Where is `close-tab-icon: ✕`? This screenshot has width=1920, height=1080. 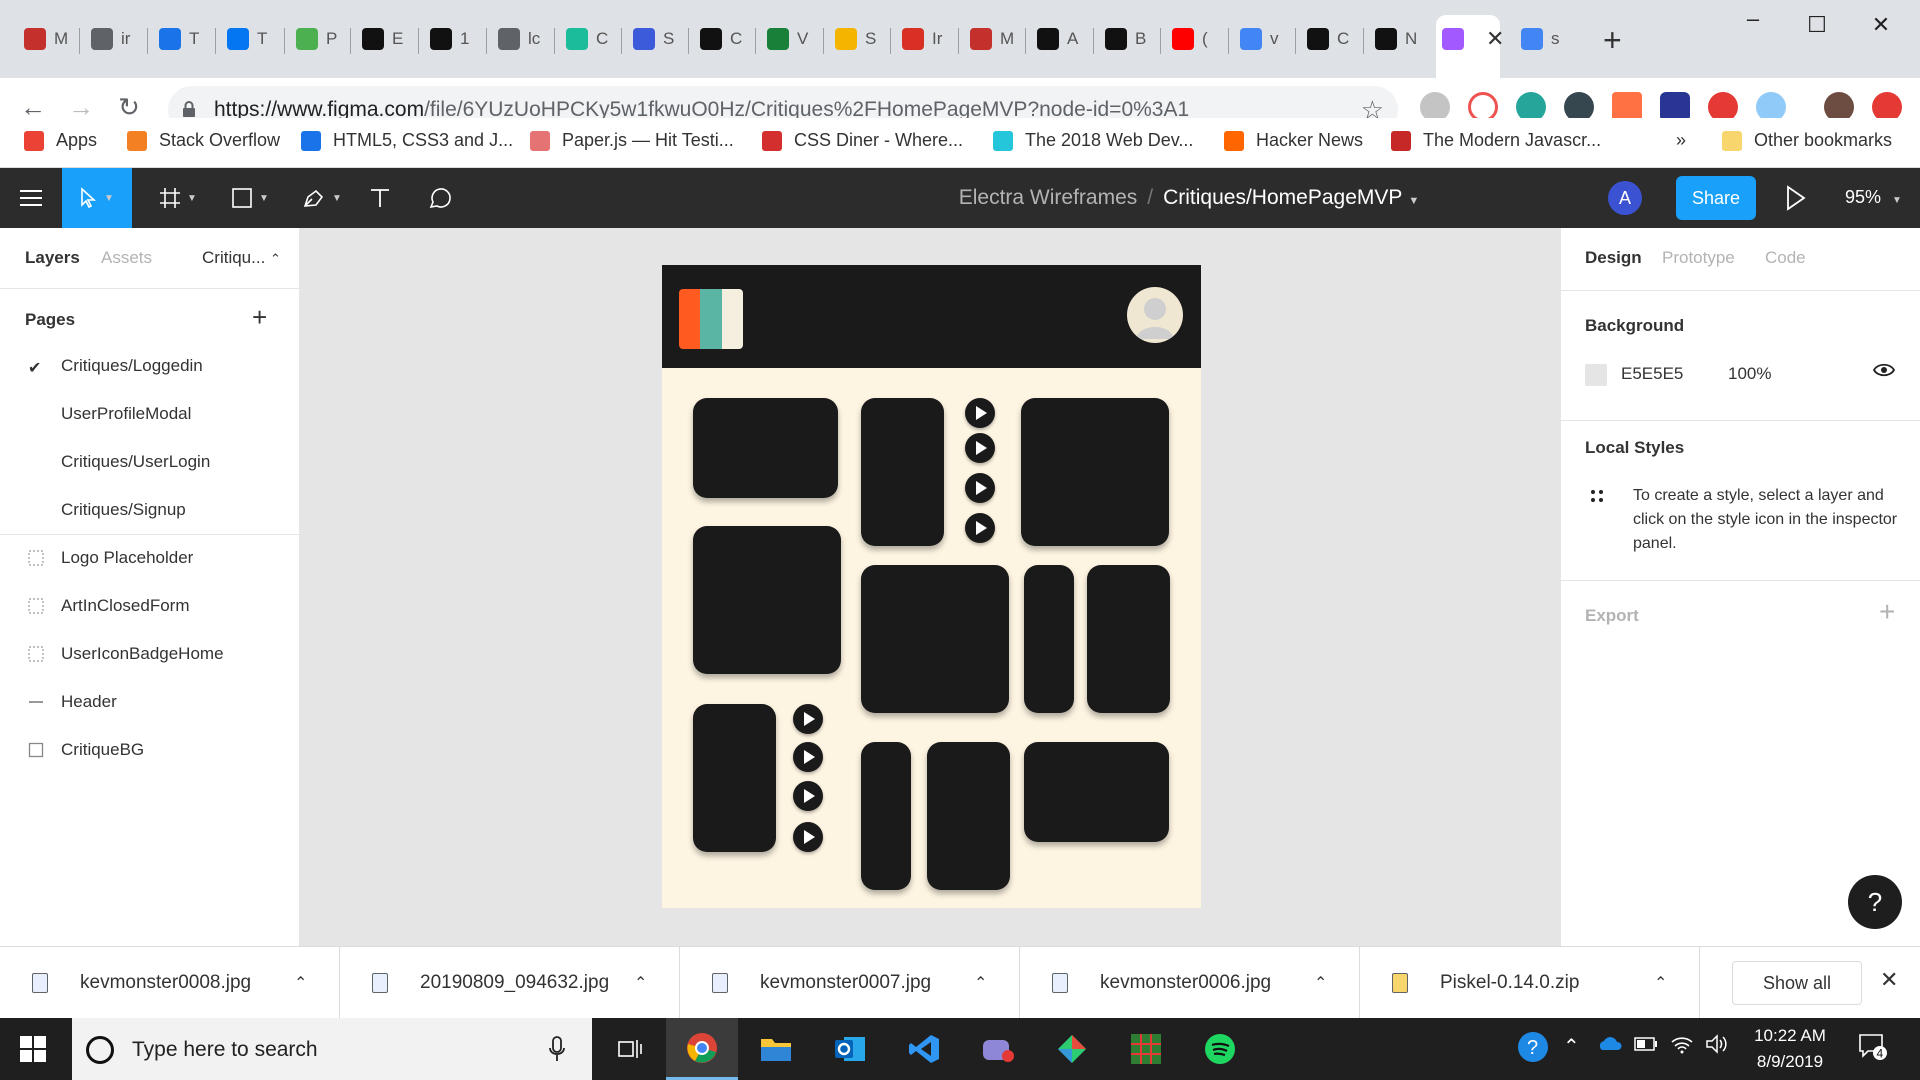
close-tab-icon: ✕ is located at coordinates (1495, 39).